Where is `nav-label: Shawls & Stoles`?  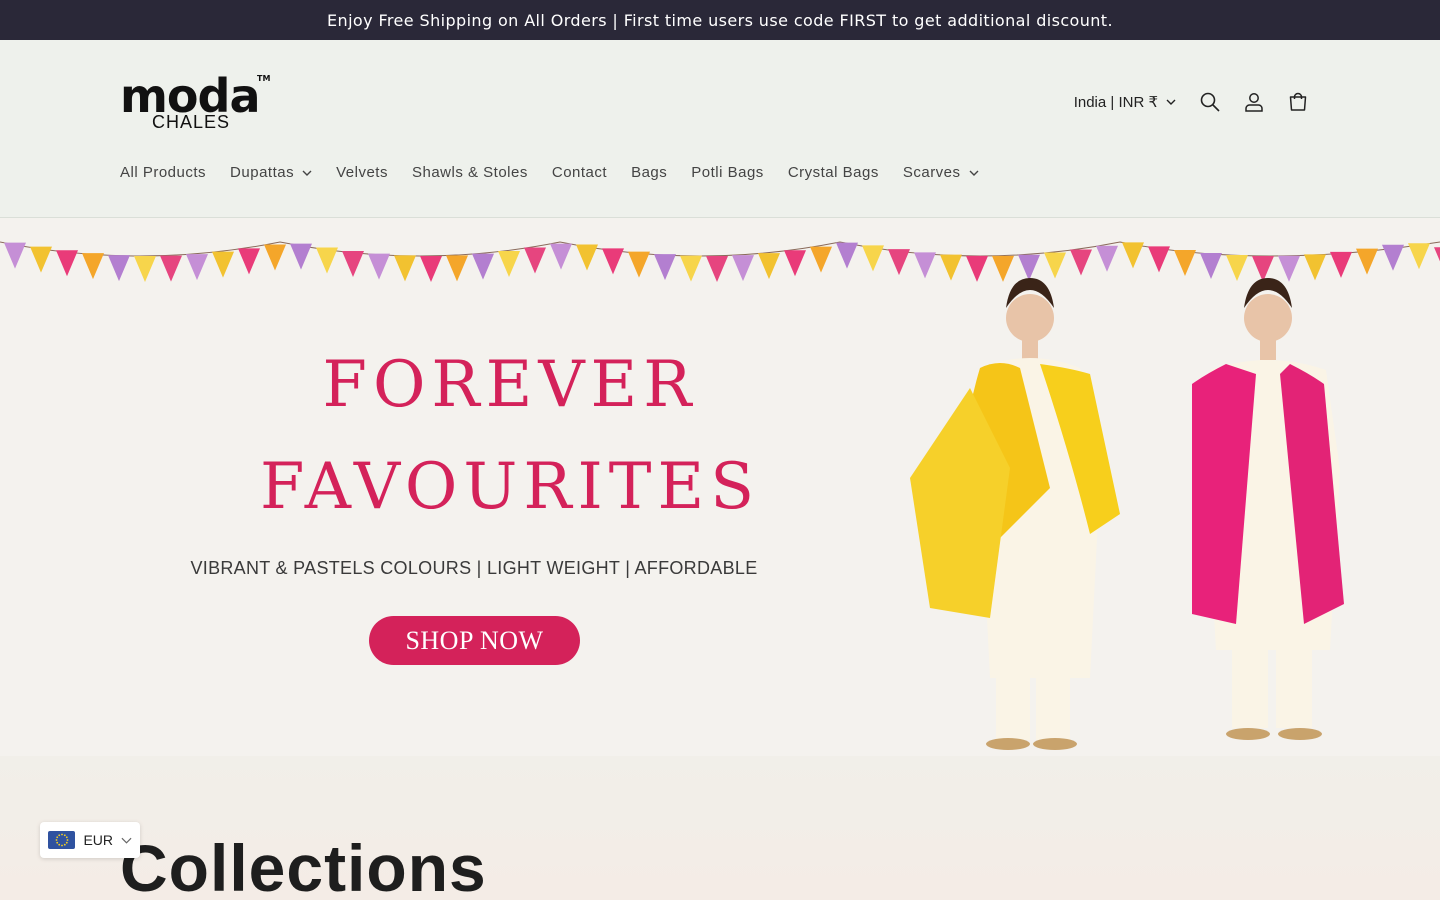
nav-label: Shawls & Stoles is located at coordinates (469, 172).